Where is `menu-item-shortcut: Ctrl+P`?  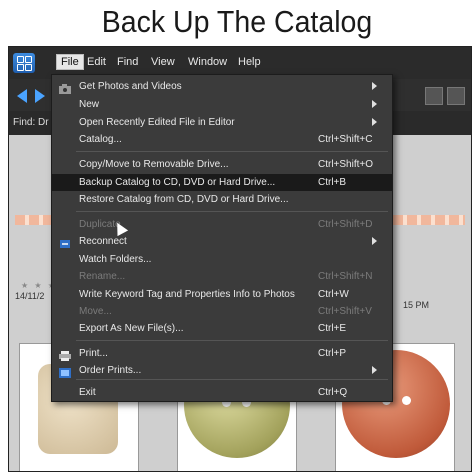 menu-item-shortcut: Ctrl+P is located at coordinates (332, 353).